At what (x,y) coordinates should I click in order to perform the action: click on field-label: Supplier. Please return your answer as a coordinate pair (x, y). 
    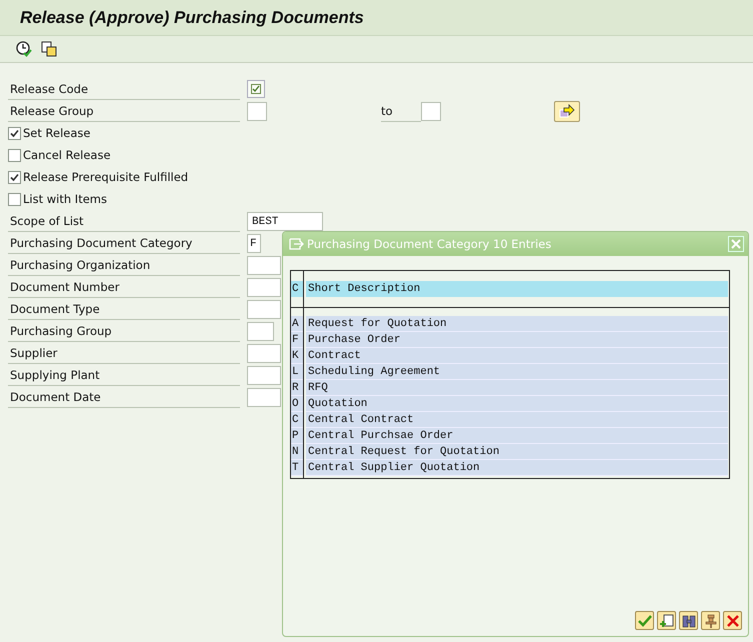
    Looking at the image, I should click on (124, 353).